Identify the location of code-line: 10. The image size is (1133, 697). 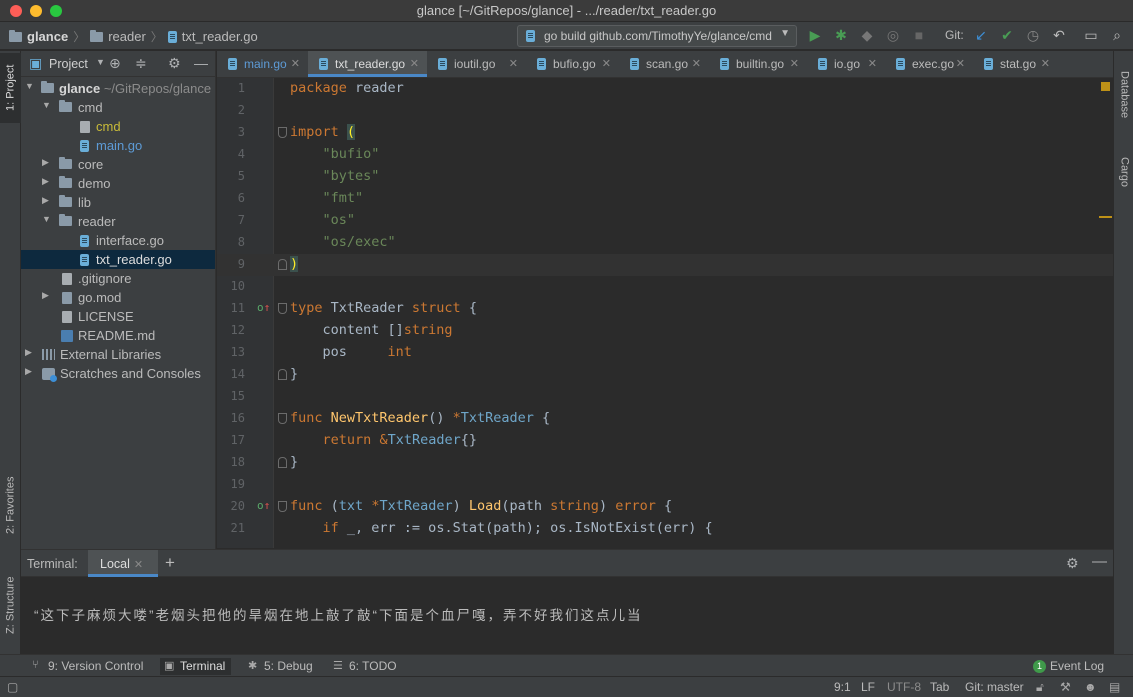
(665, 287).